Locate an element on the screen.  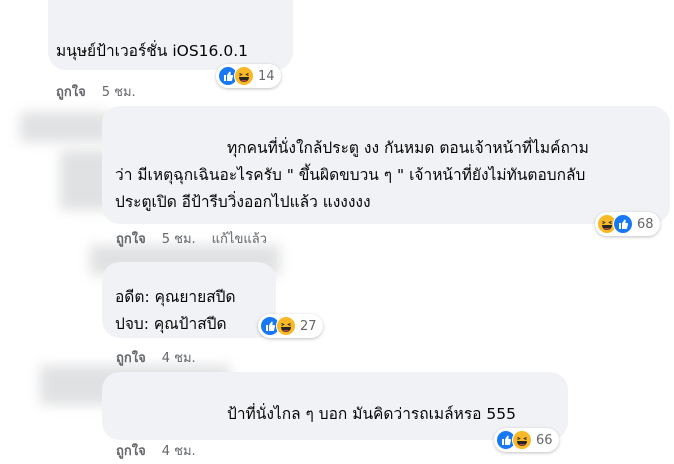
reaction-count: 27 is located at coordinates (308, 326).